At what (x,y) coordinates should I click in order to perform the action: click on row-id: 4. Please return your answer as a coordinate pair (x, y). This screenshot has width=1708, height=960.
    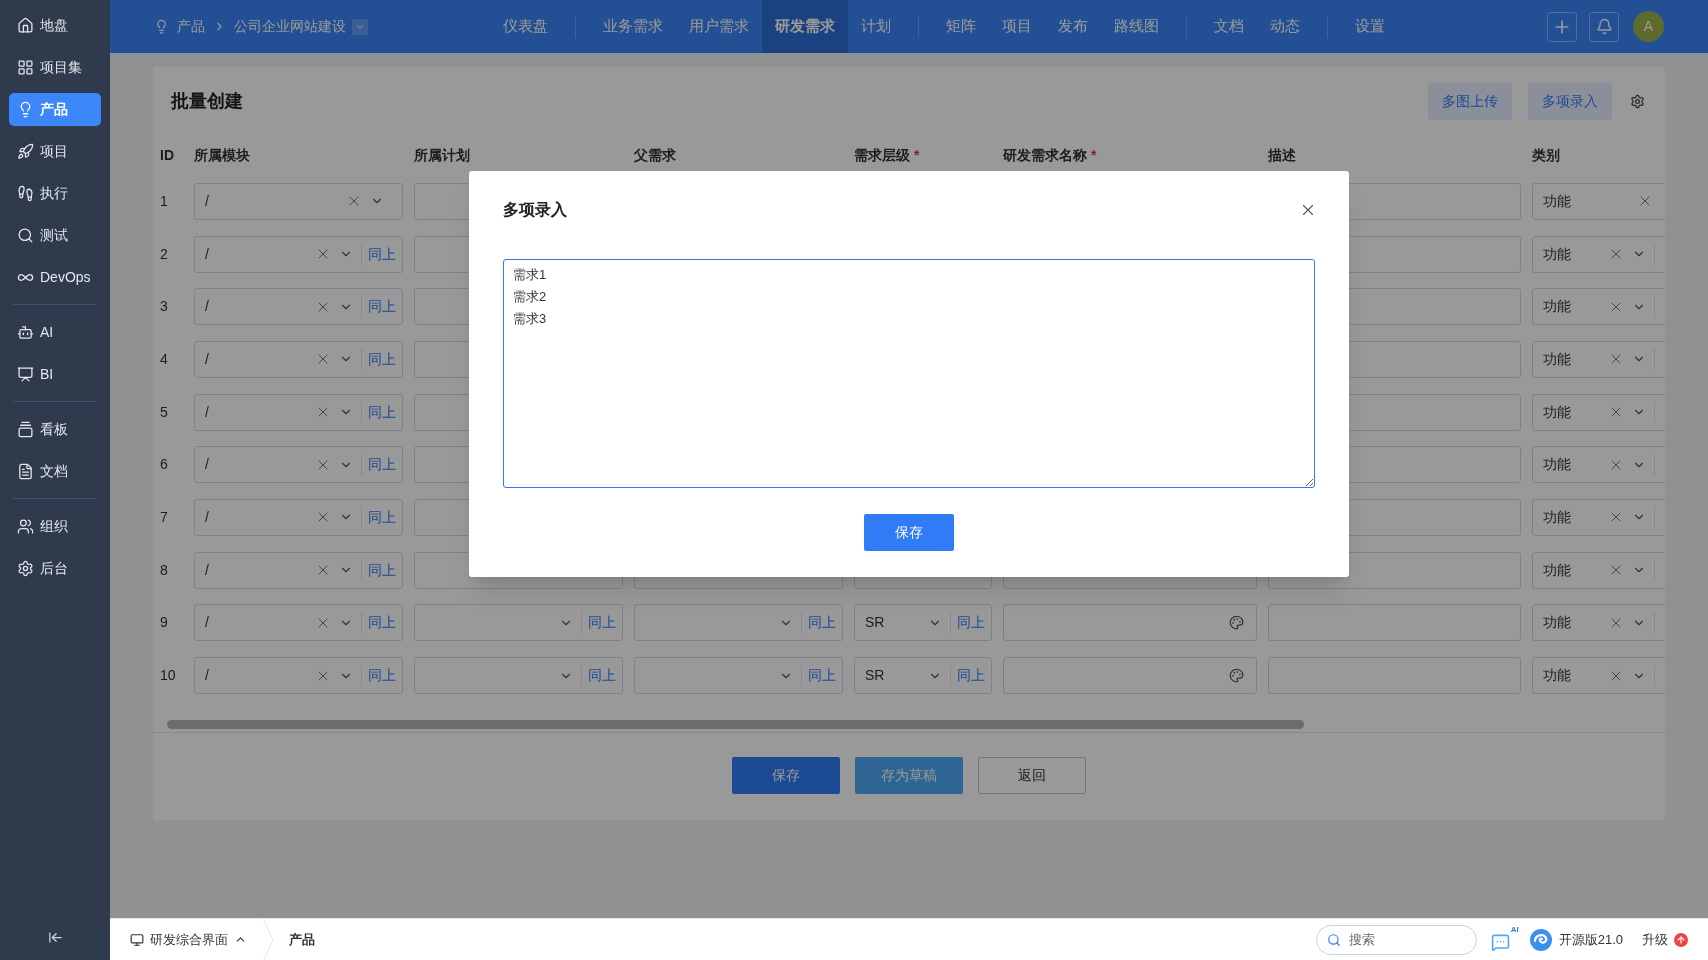
    Looking at the image, I should click on (164, 359).